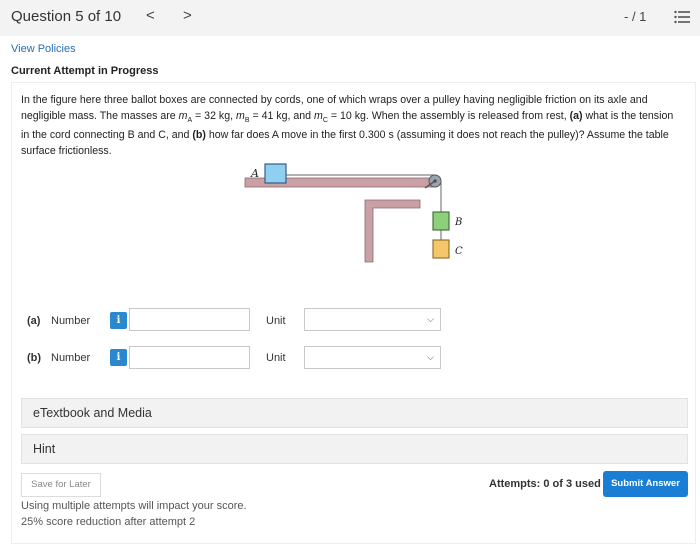 This screenshot has height=553, width=700. What do you see at coordinates (350, 18) in the screenshot?
I see `top-bar: Question 5 of 10 < > - / 1` at bounding box center [350, 18].